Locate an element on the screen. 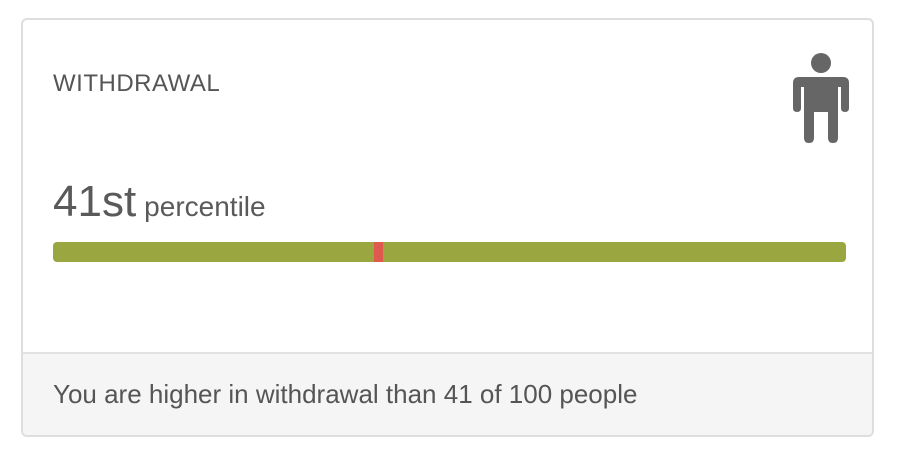 The height and width of the screenshot is (466, 900). percentile-marker is located at coordinates (378, 252).